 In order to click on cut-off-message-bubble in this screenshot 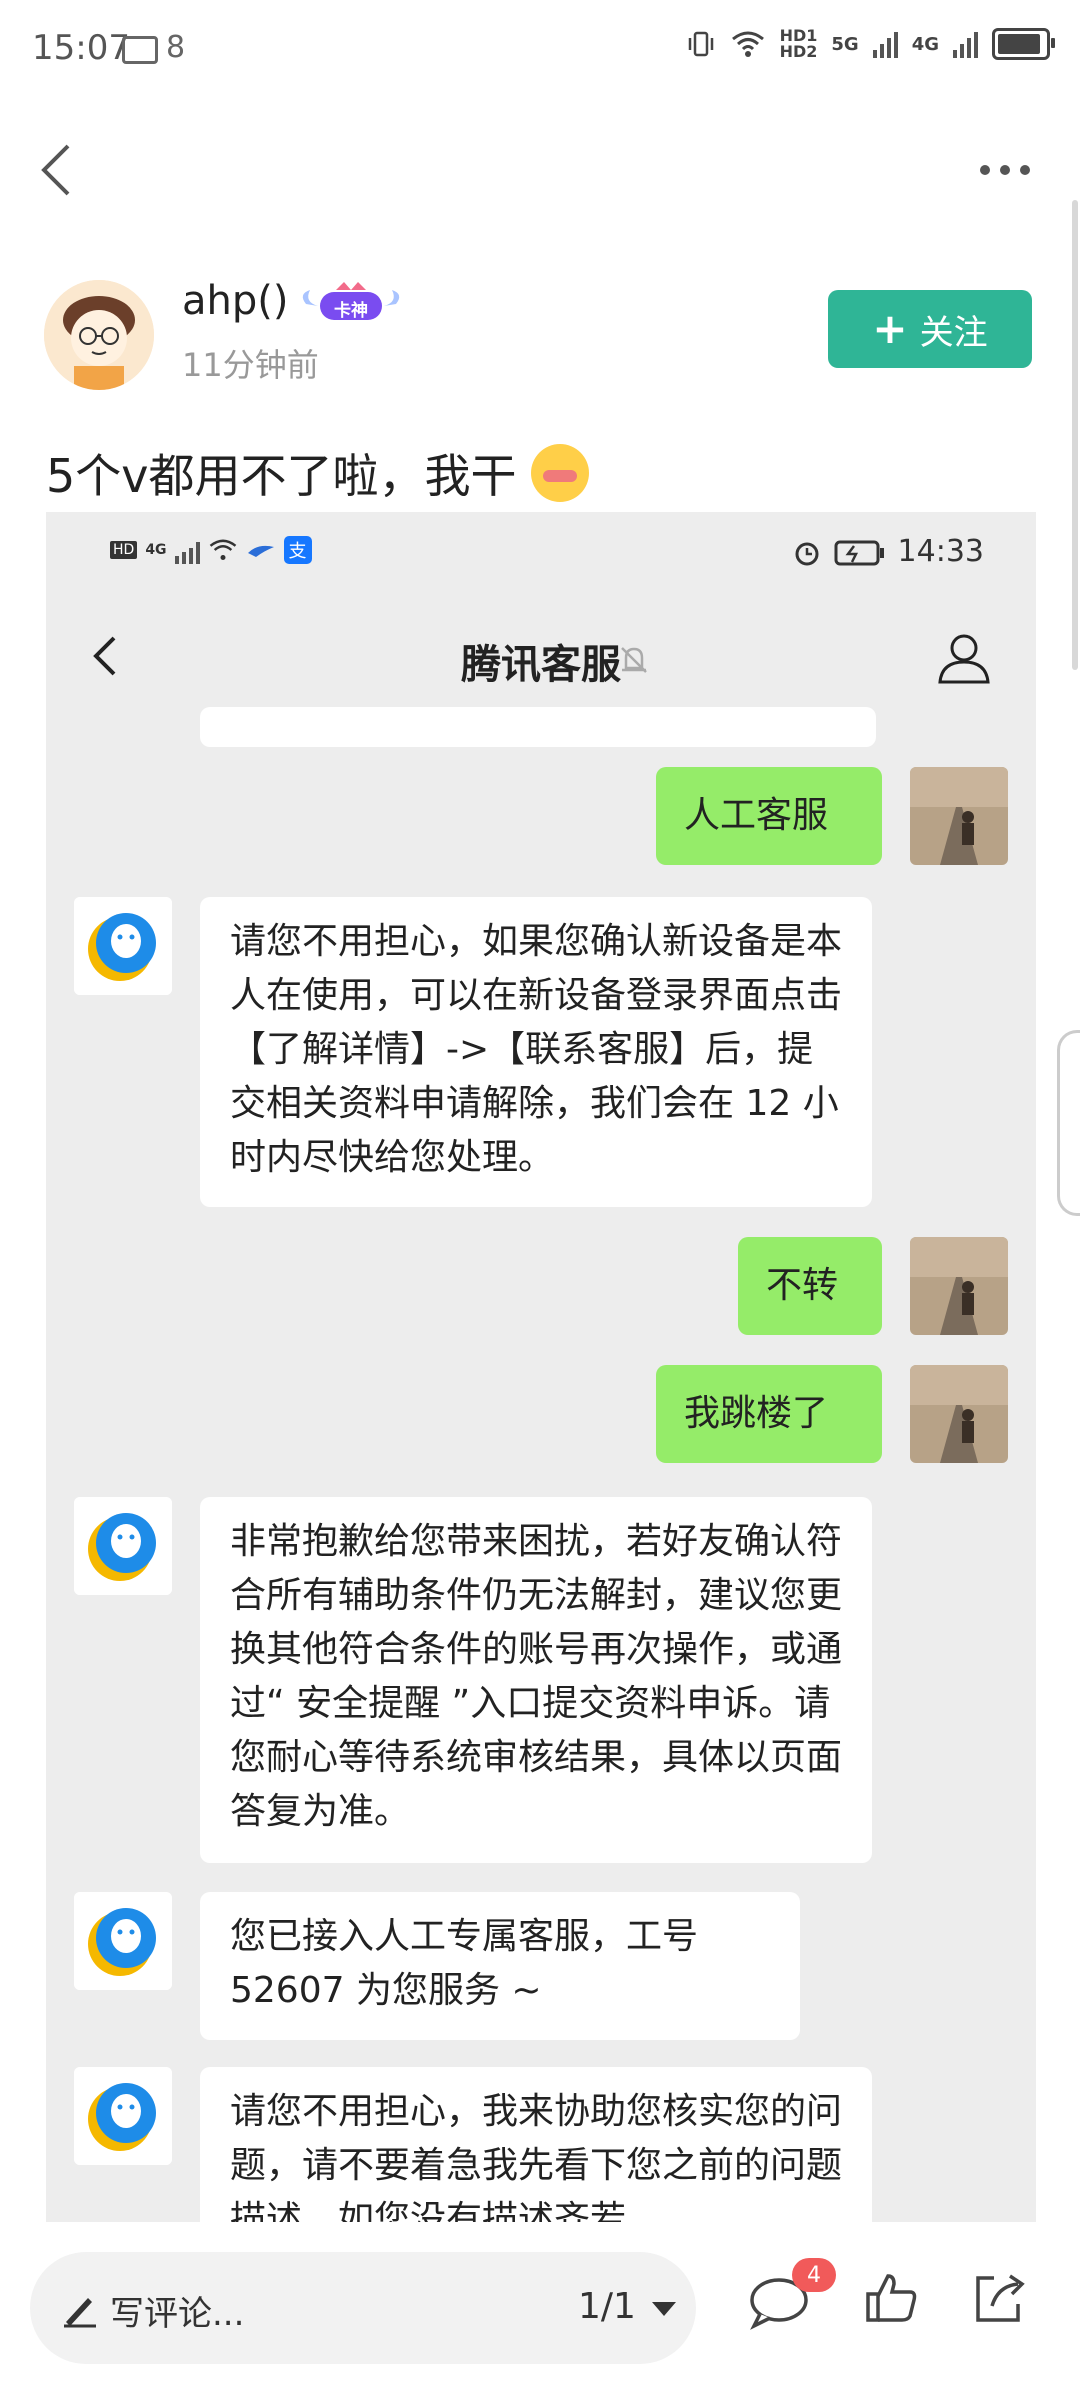, I will do `click(538, 727)`.